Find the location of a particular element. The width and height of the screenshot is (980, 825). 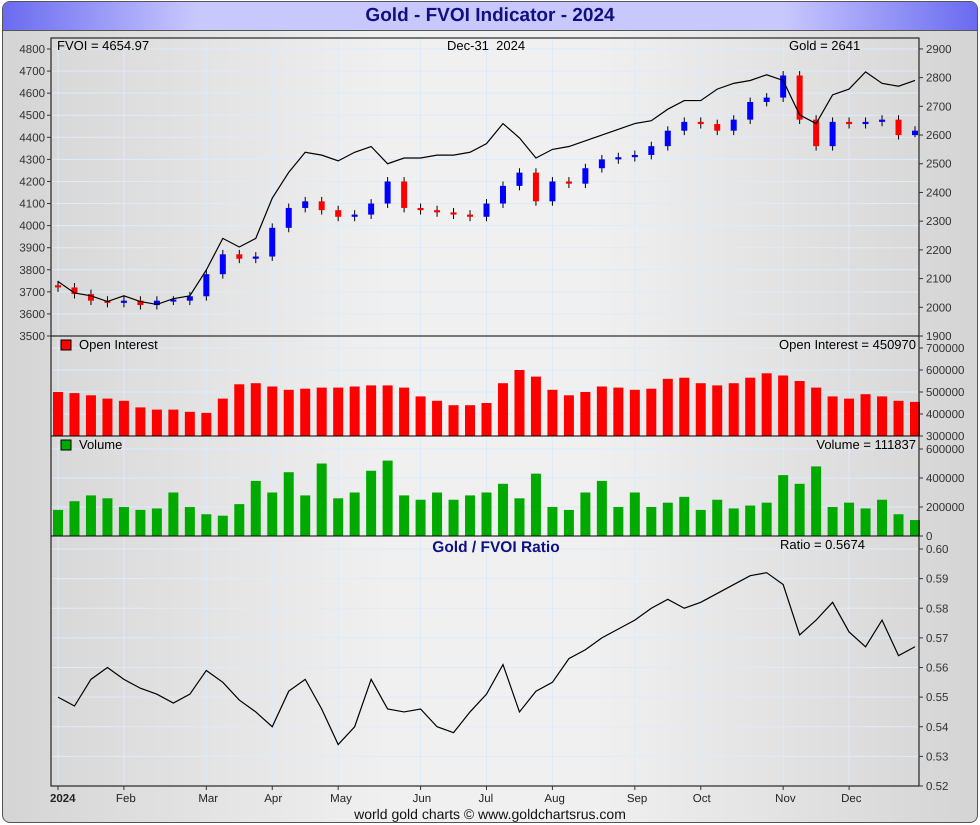

axis-label: 0.60 is located at coordinates (937, 550).